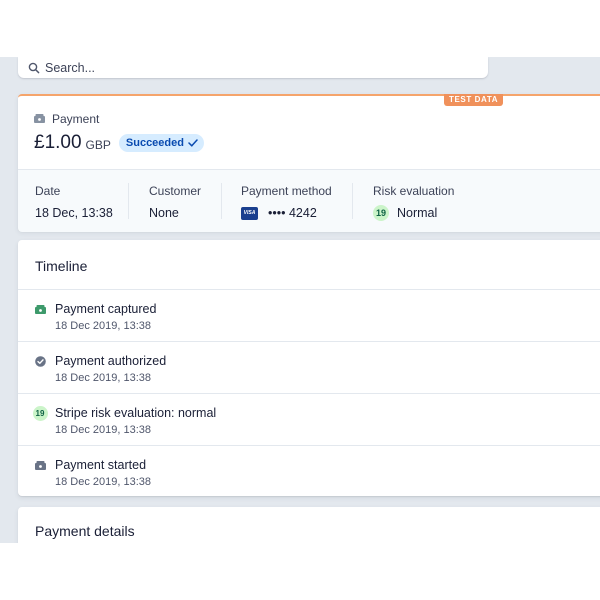  Describe the element at coordinates (85, 531) in the screenshot. I see `payment-details-title: Payment details` at that location.